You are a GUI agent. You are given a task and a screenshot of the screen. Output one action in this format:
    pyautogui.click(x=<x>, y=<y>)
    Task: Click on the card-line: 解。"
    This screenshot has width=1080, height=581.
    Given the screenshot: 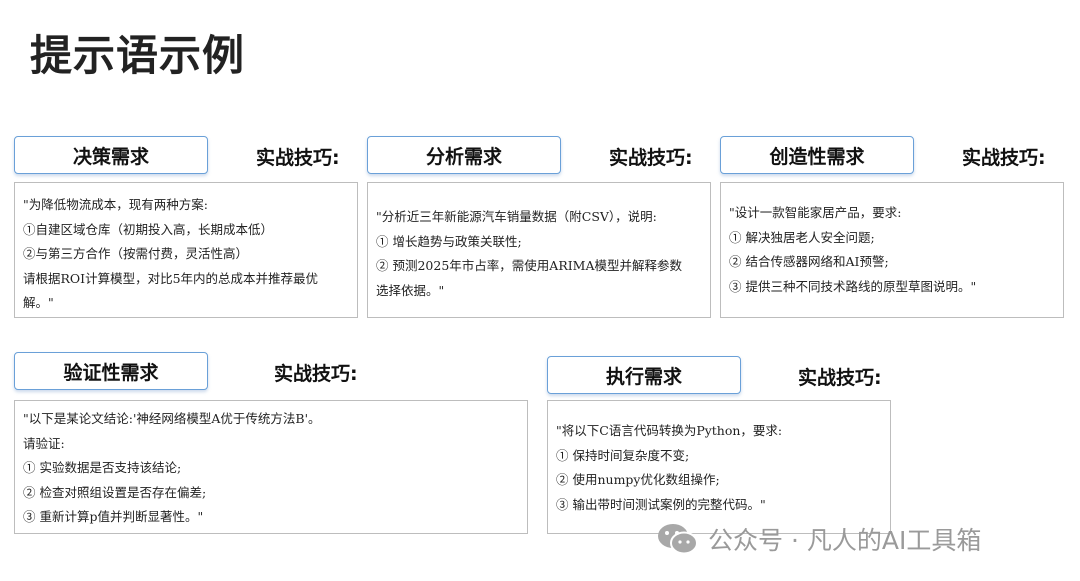 What is the action you would take?
    pyautogui.click(x=38, y=302)
    